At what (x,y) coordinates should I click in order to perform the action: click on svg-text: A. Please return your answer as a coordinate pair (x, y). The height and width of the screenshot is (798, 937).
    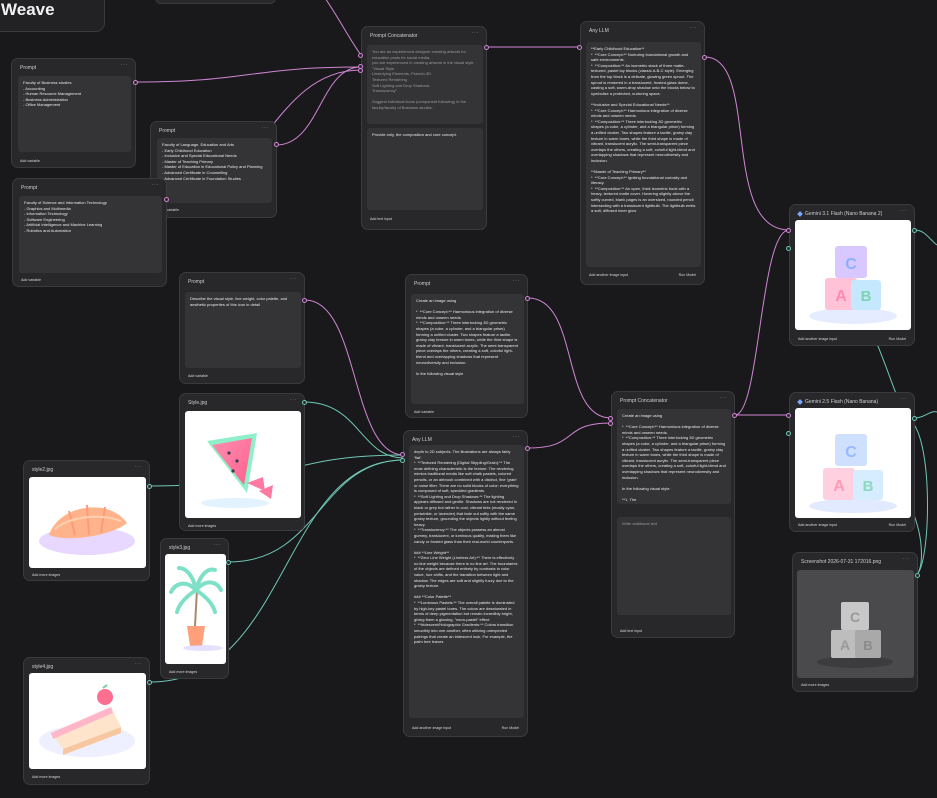
    Looking at the image, I should click on (845, 645).